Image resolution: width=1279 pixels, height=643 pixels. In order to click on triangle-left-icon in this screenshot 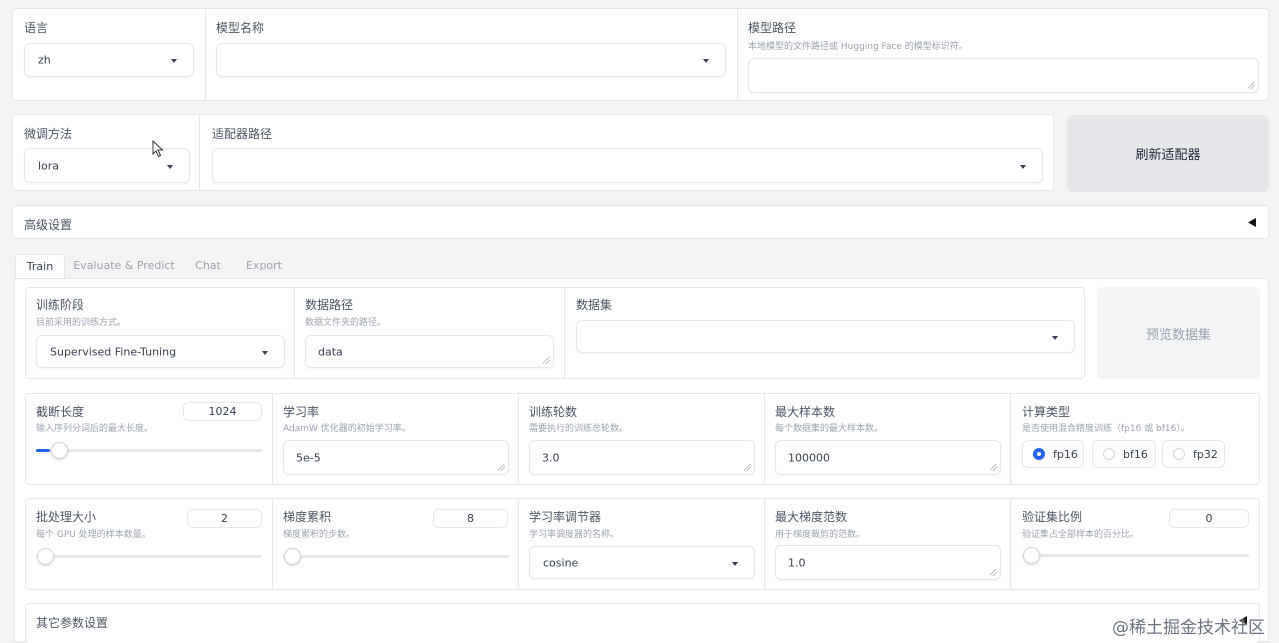, I will do `click(1252, 222)`.